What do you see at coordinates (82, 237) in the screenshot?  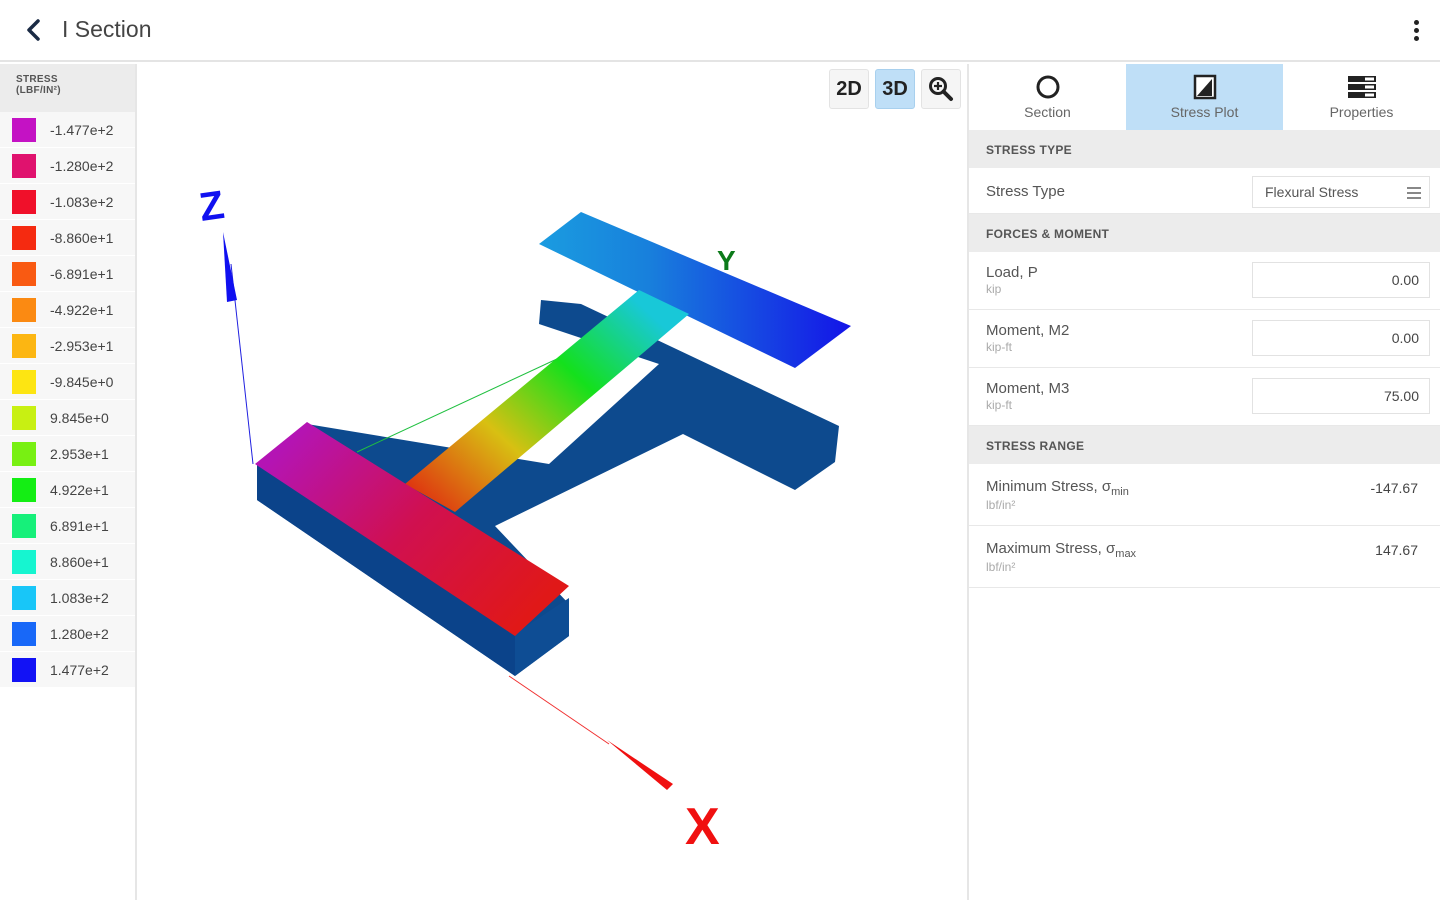 I see `legend-label: -8.860e+1` at bounding box center [82, 237].